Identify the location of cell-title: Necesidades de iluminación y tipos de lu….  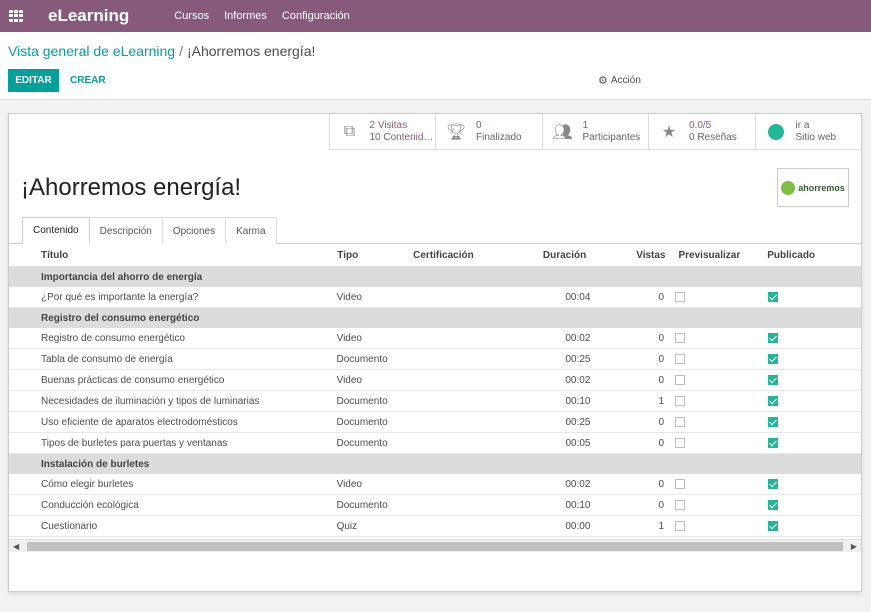
(150, 401).